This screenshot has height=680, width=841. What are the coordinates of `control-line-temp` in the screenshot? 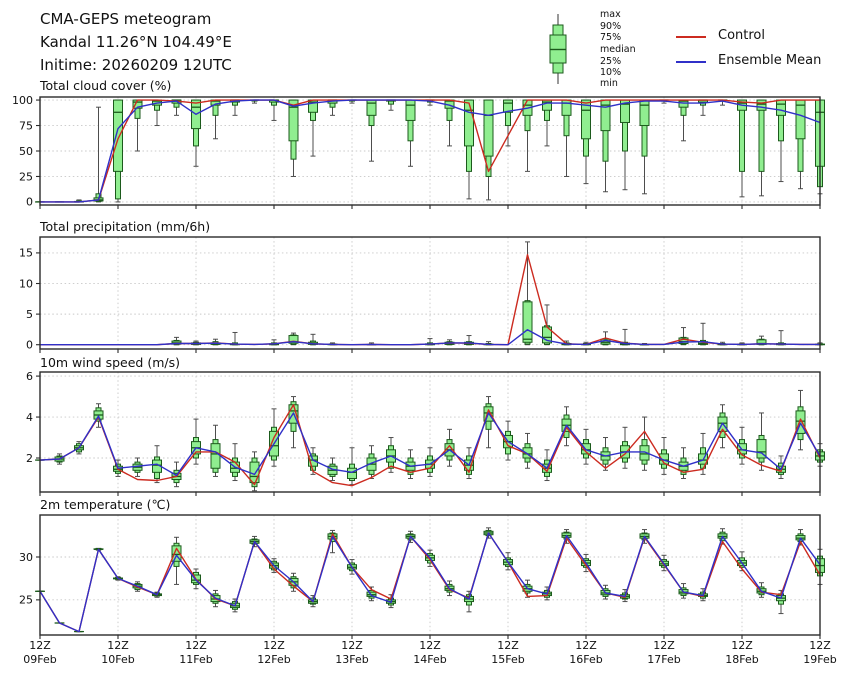 It's located at (430, 582).